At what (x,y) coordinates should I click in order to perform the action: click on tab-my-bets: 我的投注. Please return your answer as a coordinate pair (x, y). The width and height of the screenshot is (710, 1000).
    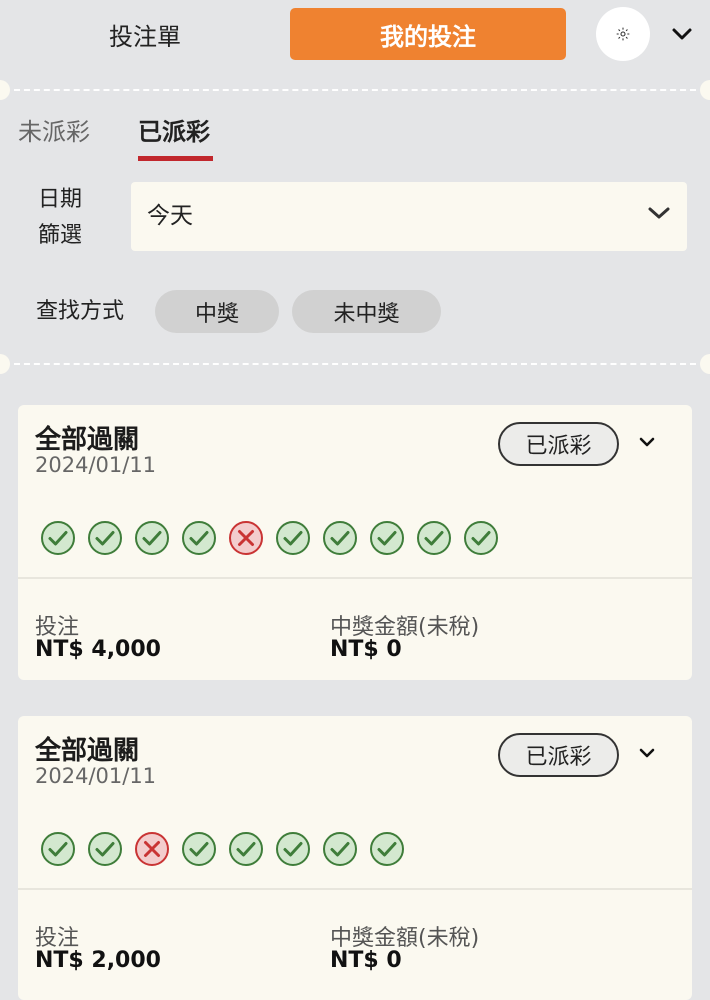
    Looking at the image, I should click on (428, 34).